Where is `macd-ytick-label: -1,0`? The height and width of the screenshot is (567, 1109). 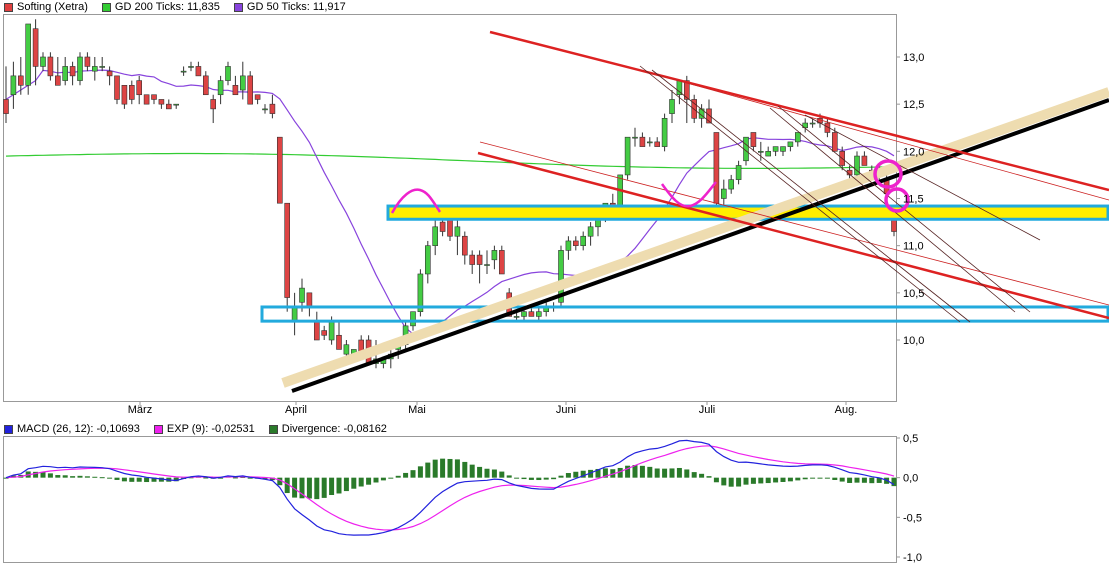
macd-ytick-label: -1,0 is located at coordinates (912, 558).